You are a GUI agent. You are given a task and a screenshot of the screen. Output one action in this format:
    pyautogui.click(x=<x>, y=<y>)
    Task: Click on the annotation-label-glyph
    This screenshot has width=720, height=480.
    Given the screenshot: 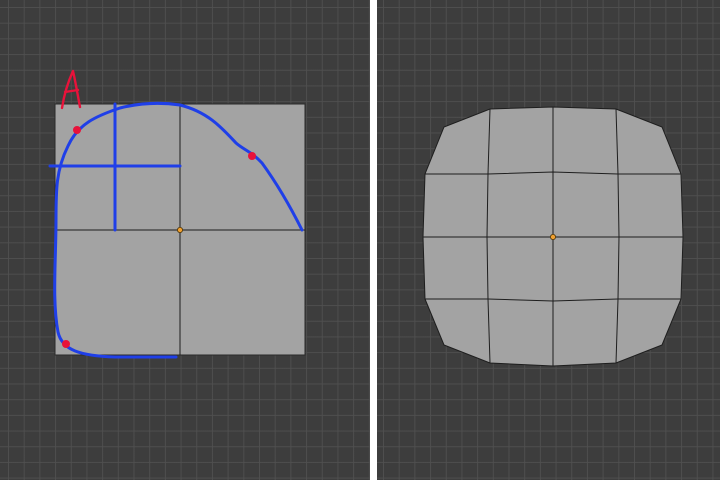 What is the action you would take?
    pyautogui.click(x=71, y=89)
    